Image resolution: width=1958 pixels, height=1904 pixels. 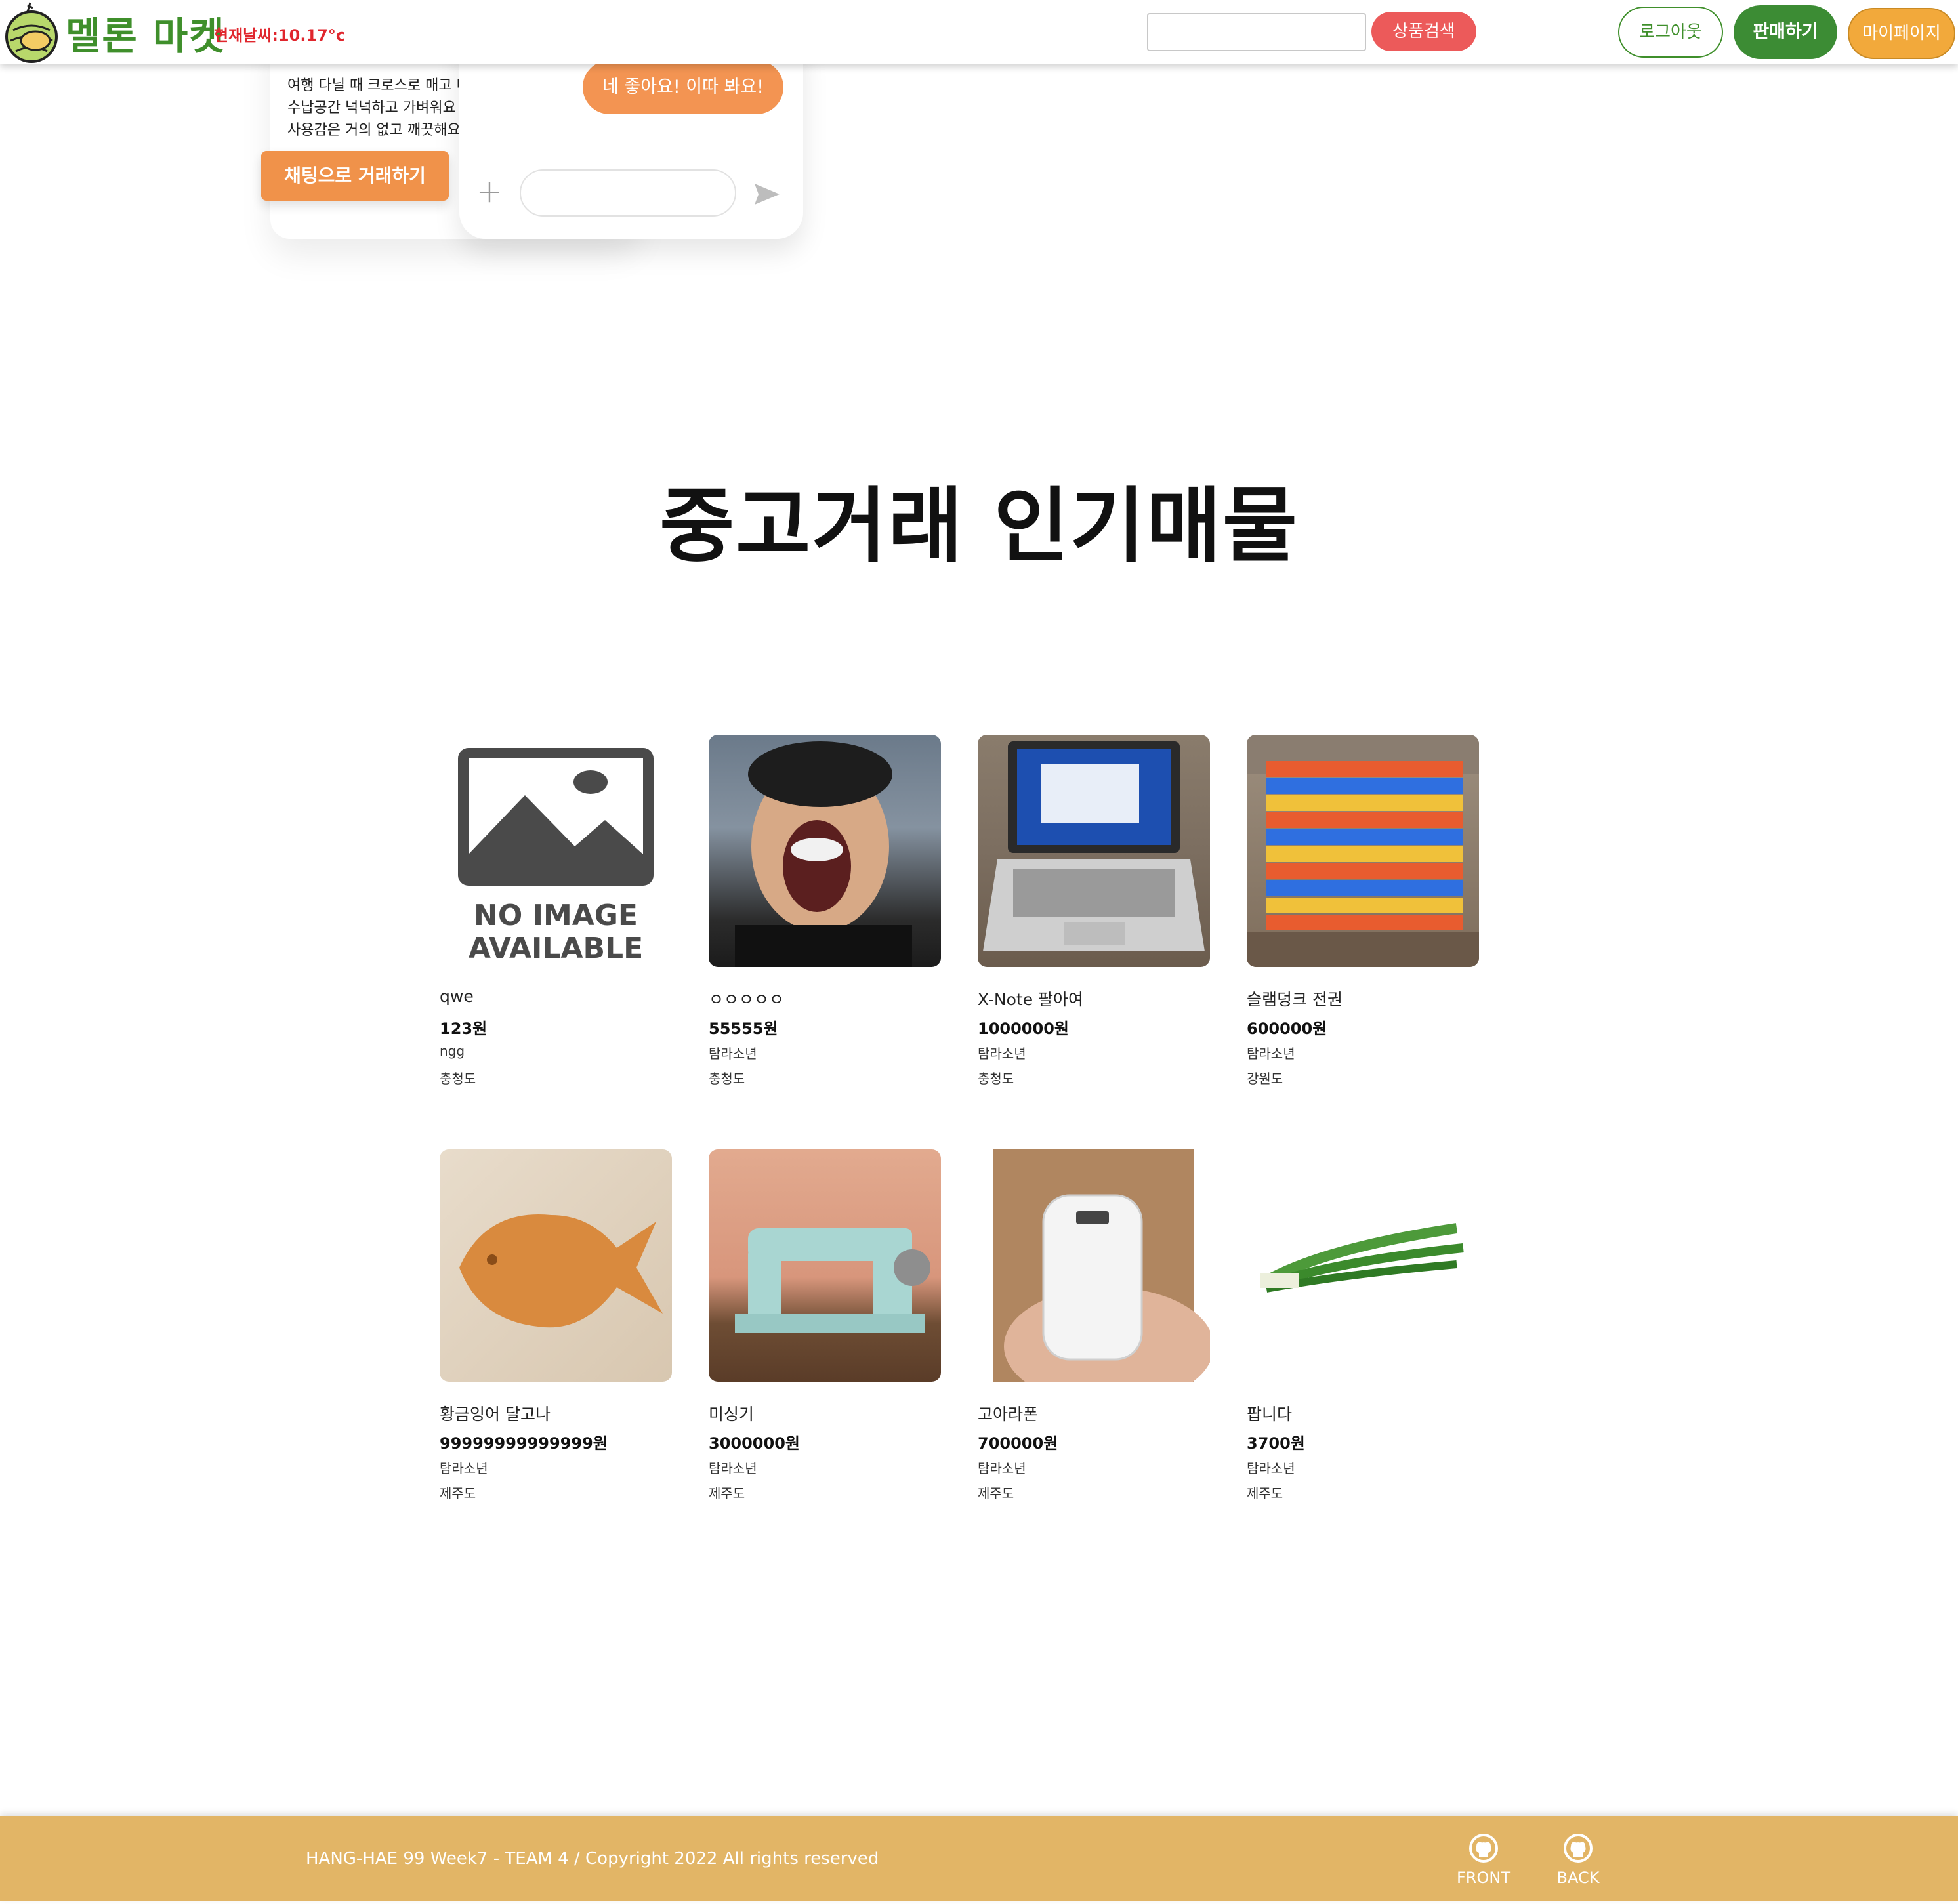 I want to click on product-name: 팝니다, so click(x=1363, y=1412).